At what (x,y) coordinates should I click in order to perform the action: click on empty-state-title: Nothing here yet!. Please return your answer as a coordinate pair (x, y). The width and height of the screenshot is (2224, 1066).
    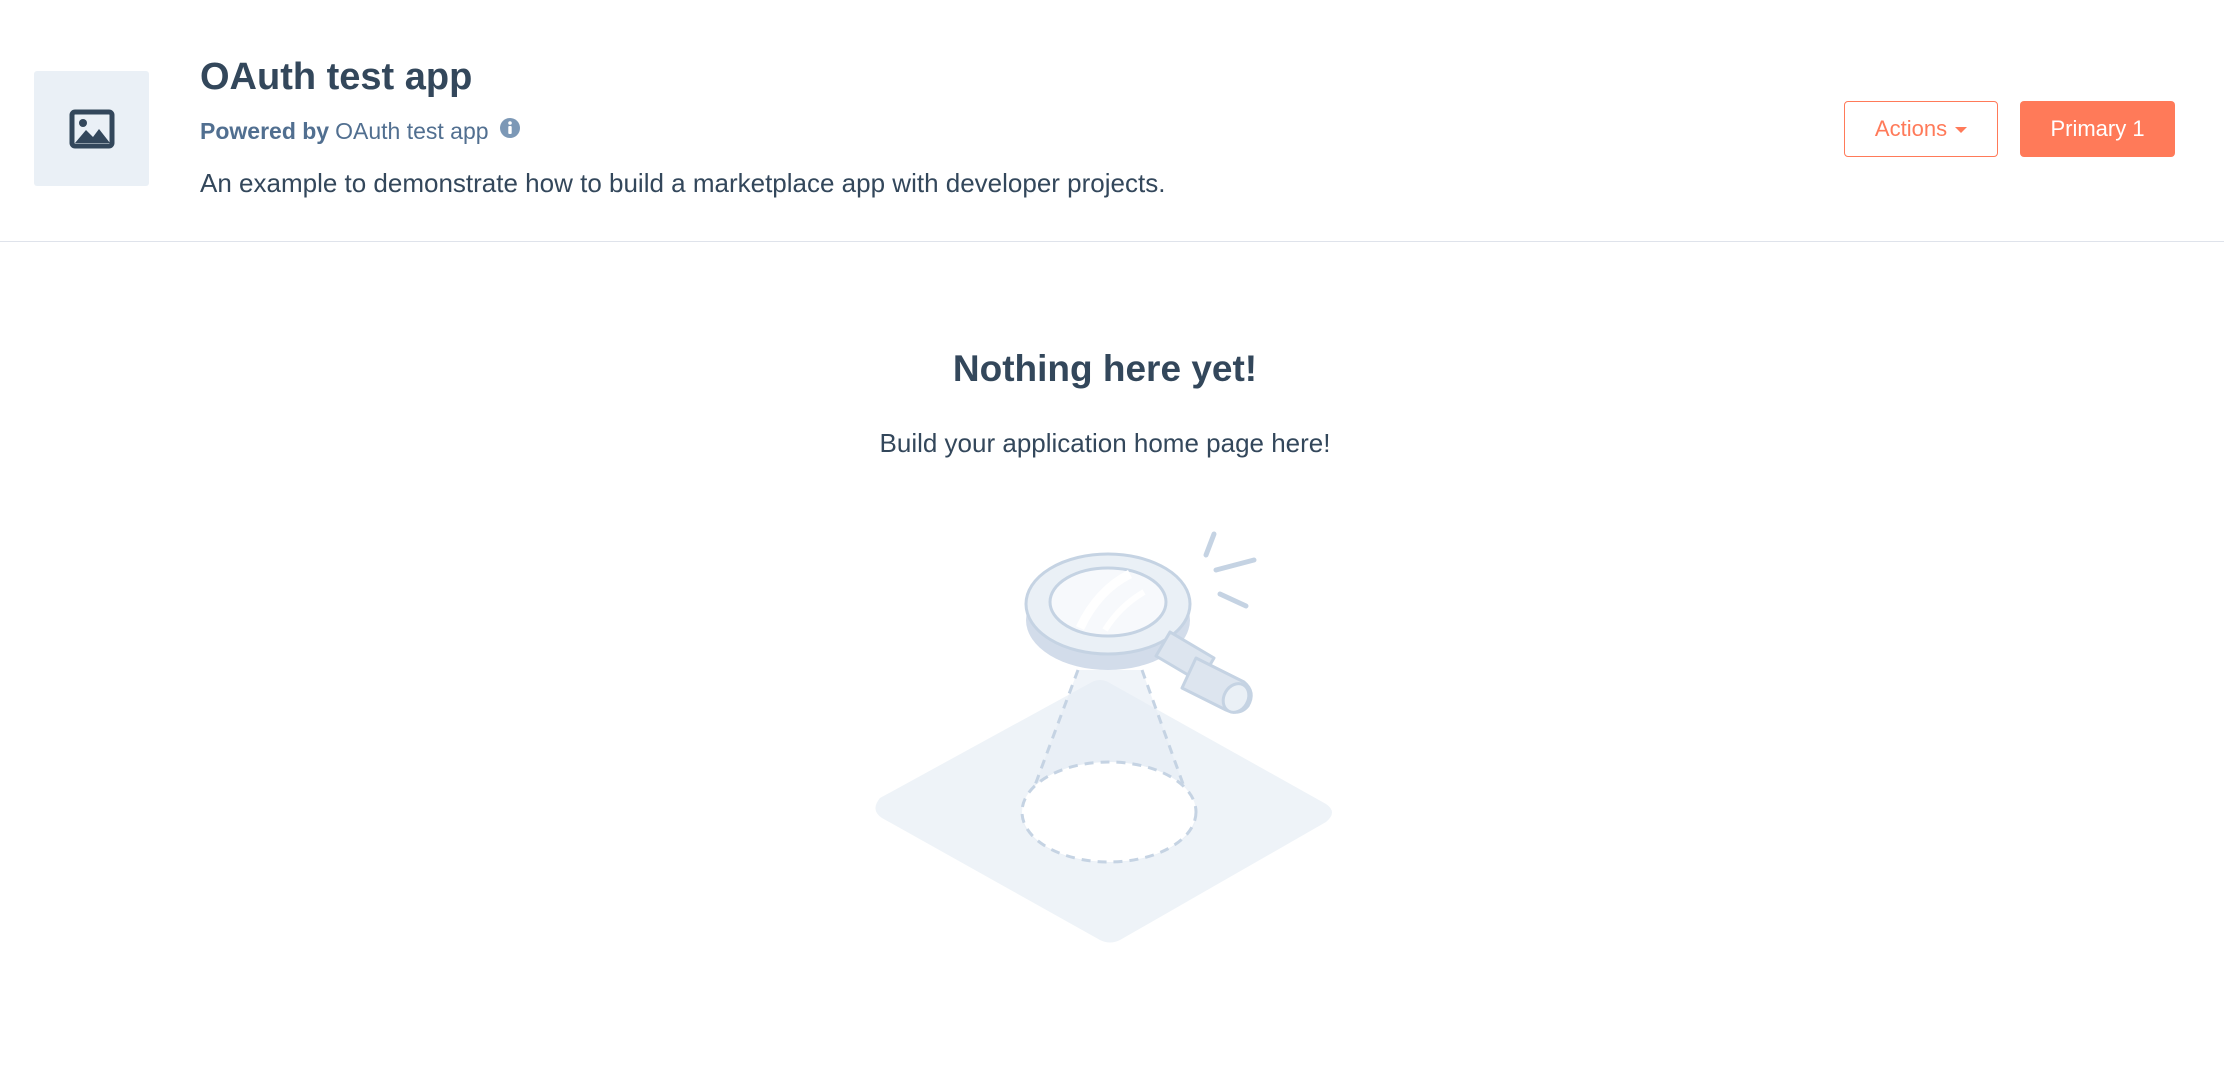
    Looking at the image, I should click on (1105, 368).